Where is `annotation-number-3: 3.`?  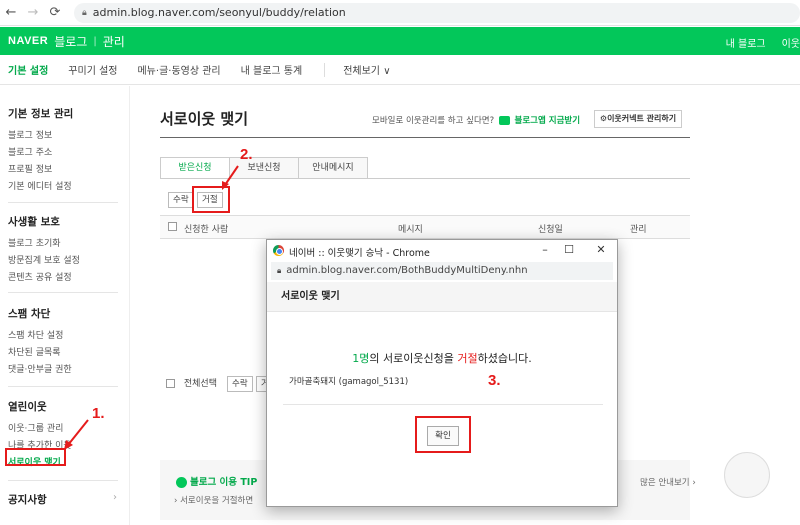
annotation-number-3: 3. is located at coordinates (494, 380).